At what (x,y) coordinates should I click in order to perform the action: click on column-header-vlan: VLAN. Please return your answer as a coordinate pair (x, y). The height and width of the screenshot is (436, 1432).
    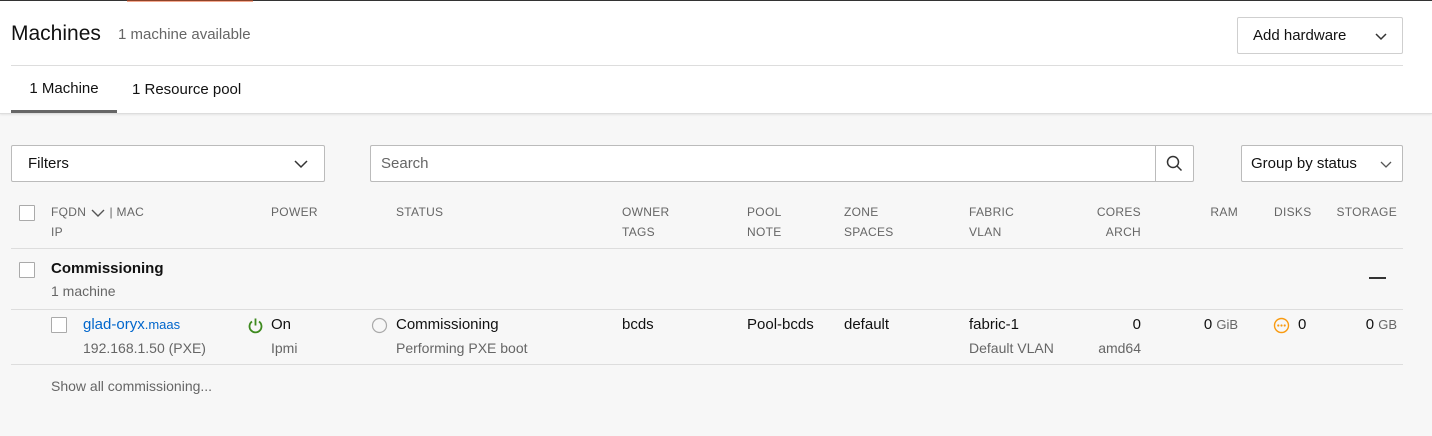
    Looking at the image, I should click on (985, 232).